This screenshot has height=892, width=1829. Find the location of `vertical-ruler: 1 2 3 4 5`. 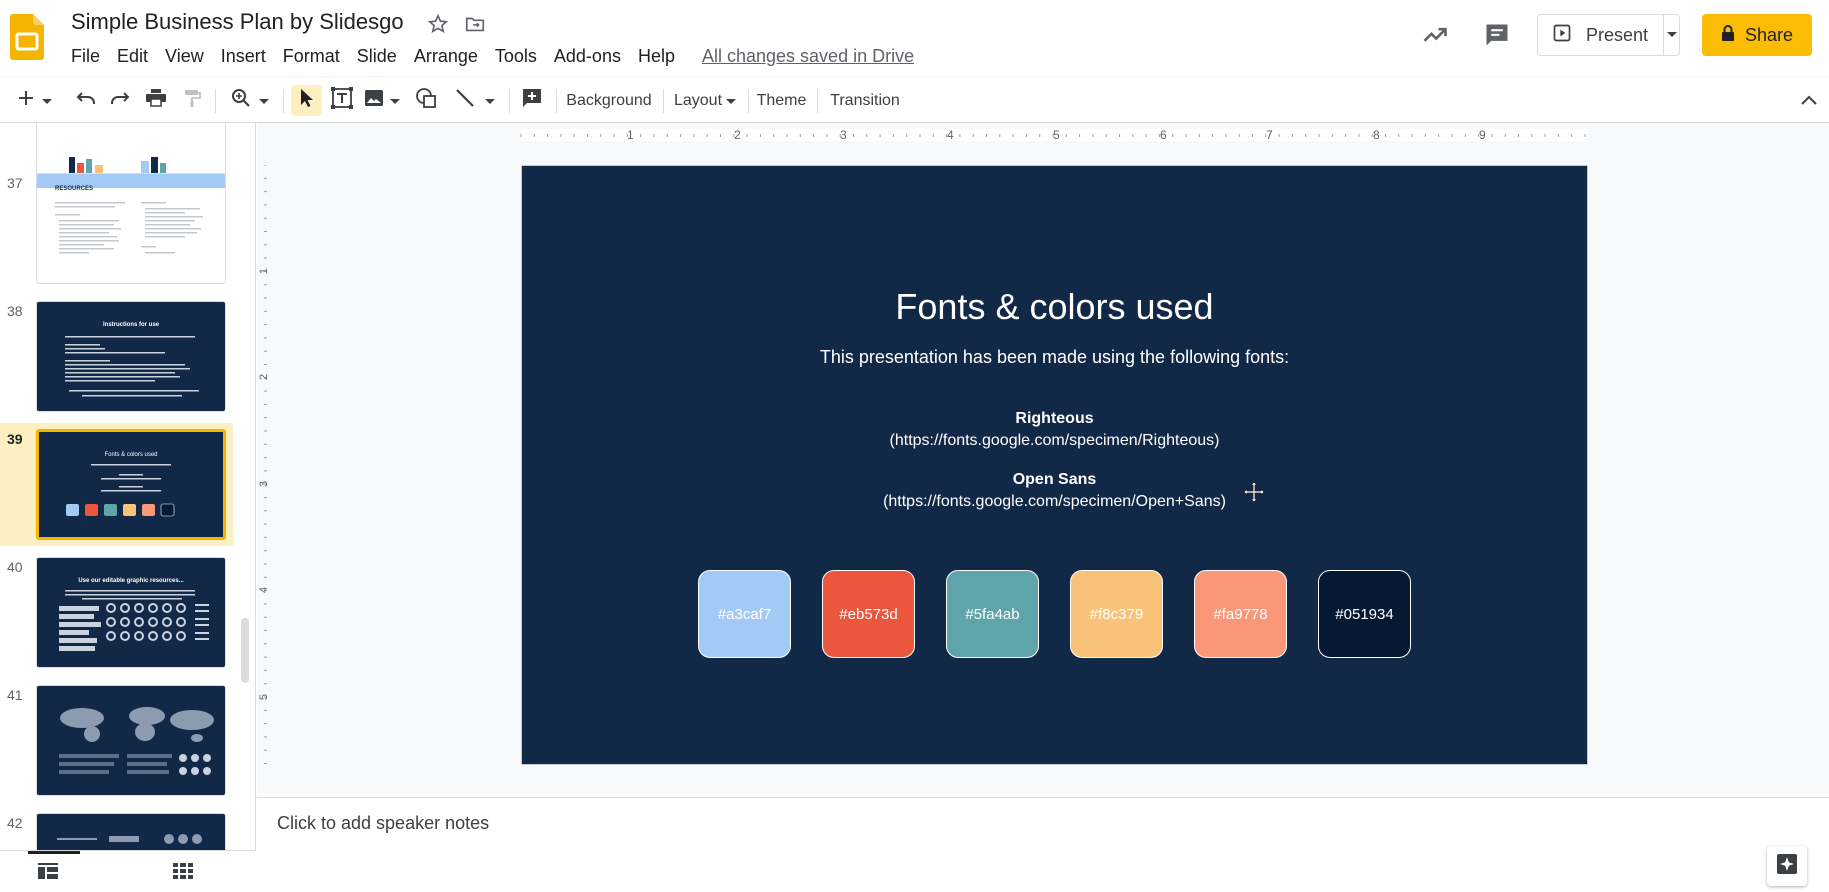

vertical-ruler: 1 2 3 4 5 is located at coordinates (265, 465).